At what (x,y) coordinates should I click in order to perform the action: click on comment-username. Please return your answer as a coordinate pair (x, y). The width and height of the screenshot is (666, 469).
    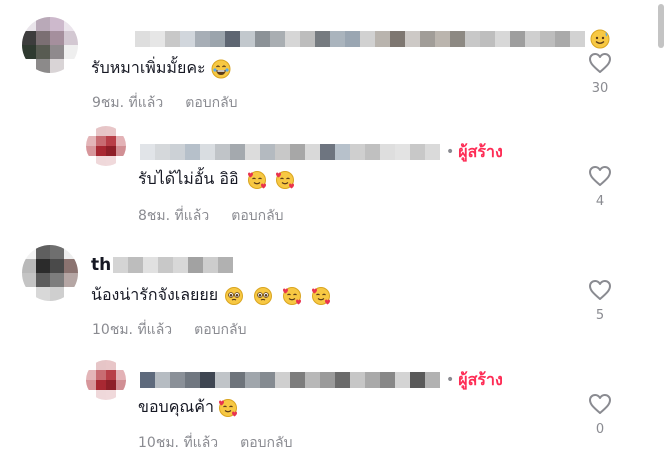
    Looking at the image, I should click on (372, 39).